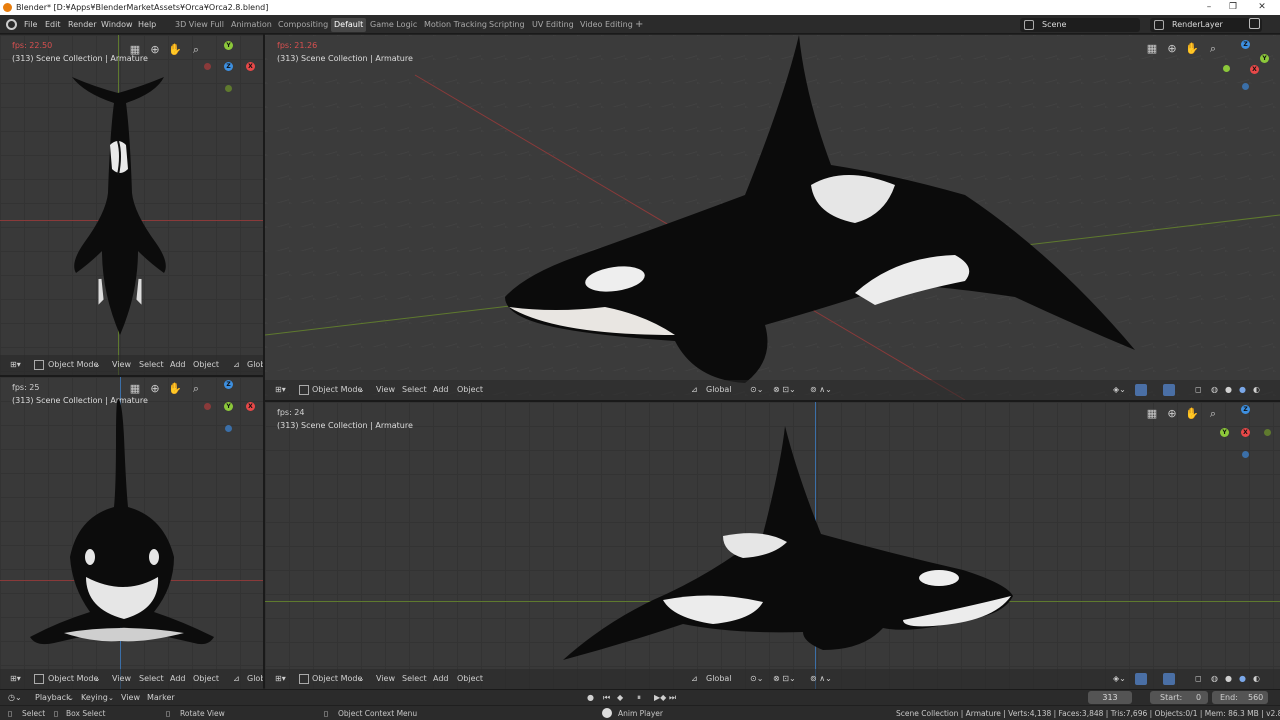  Describe the element at coordinates (784, 389) in the screenshot. I see `snap-icon: ⊗ ⊡⌄` at that location.